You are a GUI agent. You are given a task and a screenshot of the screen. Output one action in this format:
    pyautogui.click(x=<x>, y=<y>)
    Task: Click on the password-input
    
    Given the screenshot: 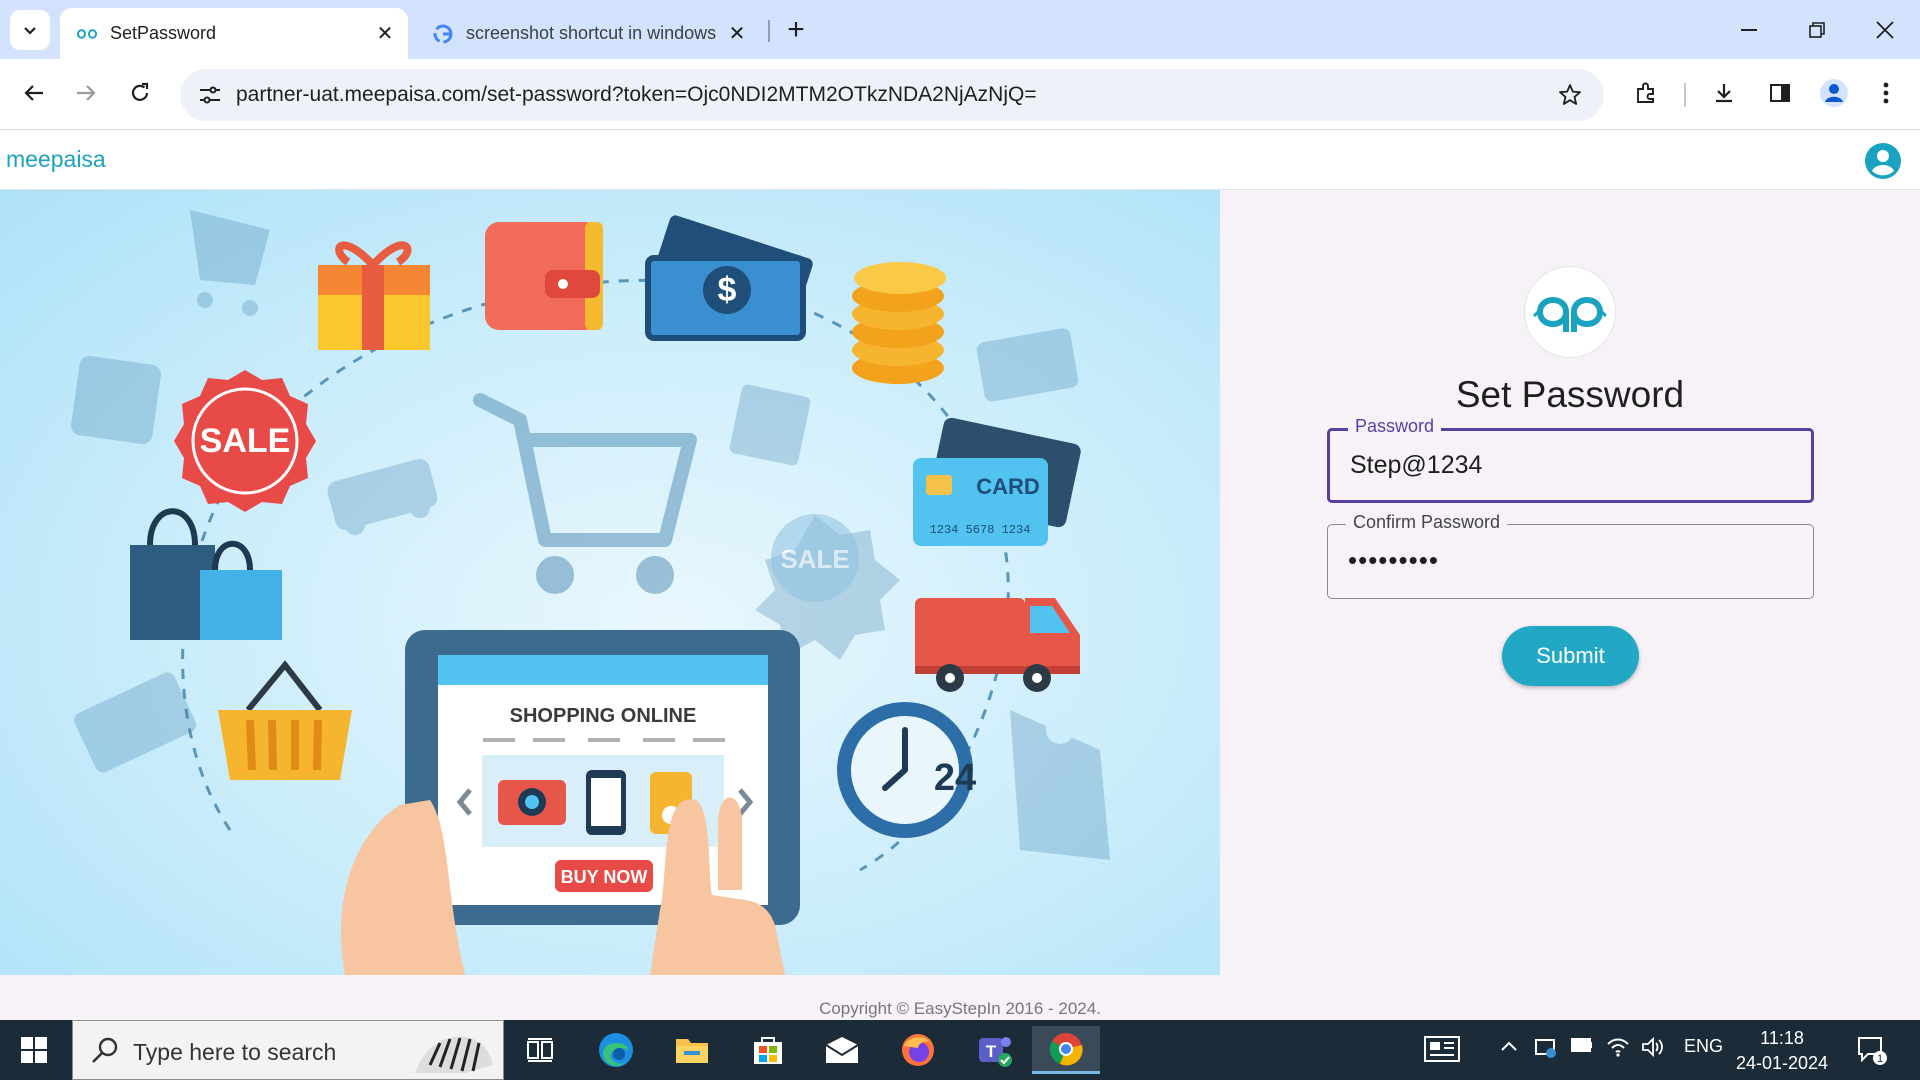 What is the action you would take?
    pyautogui.click(x=1570, y=465)
    